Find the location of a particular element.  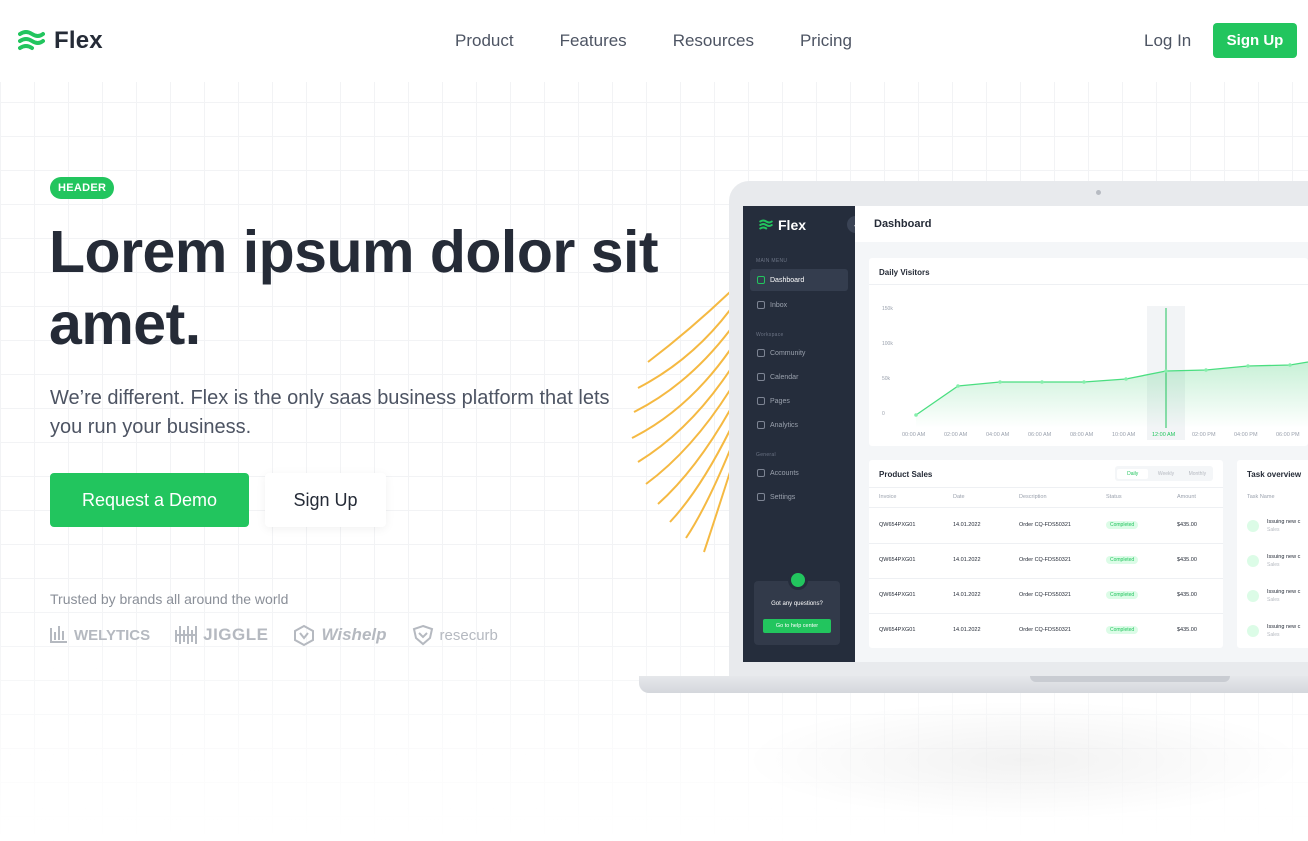

dashboard-brand-name: Flex is located at coordinates (792, 225).